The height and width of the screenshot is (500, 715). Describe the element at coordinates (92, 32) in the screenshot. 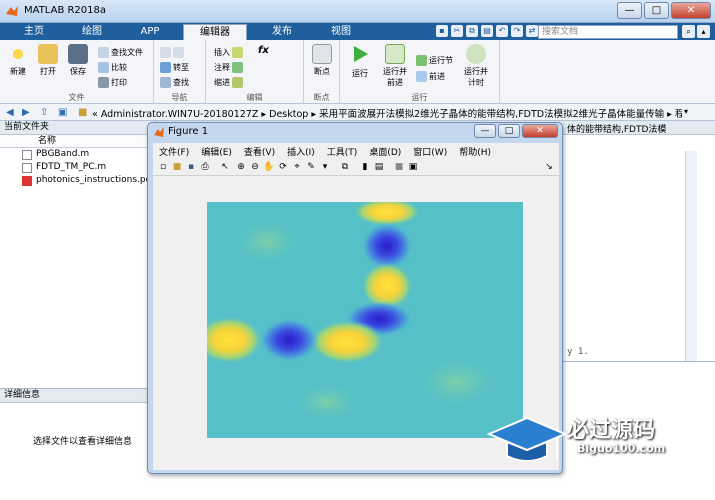

I see `tab-plots: 绘图` at that location.